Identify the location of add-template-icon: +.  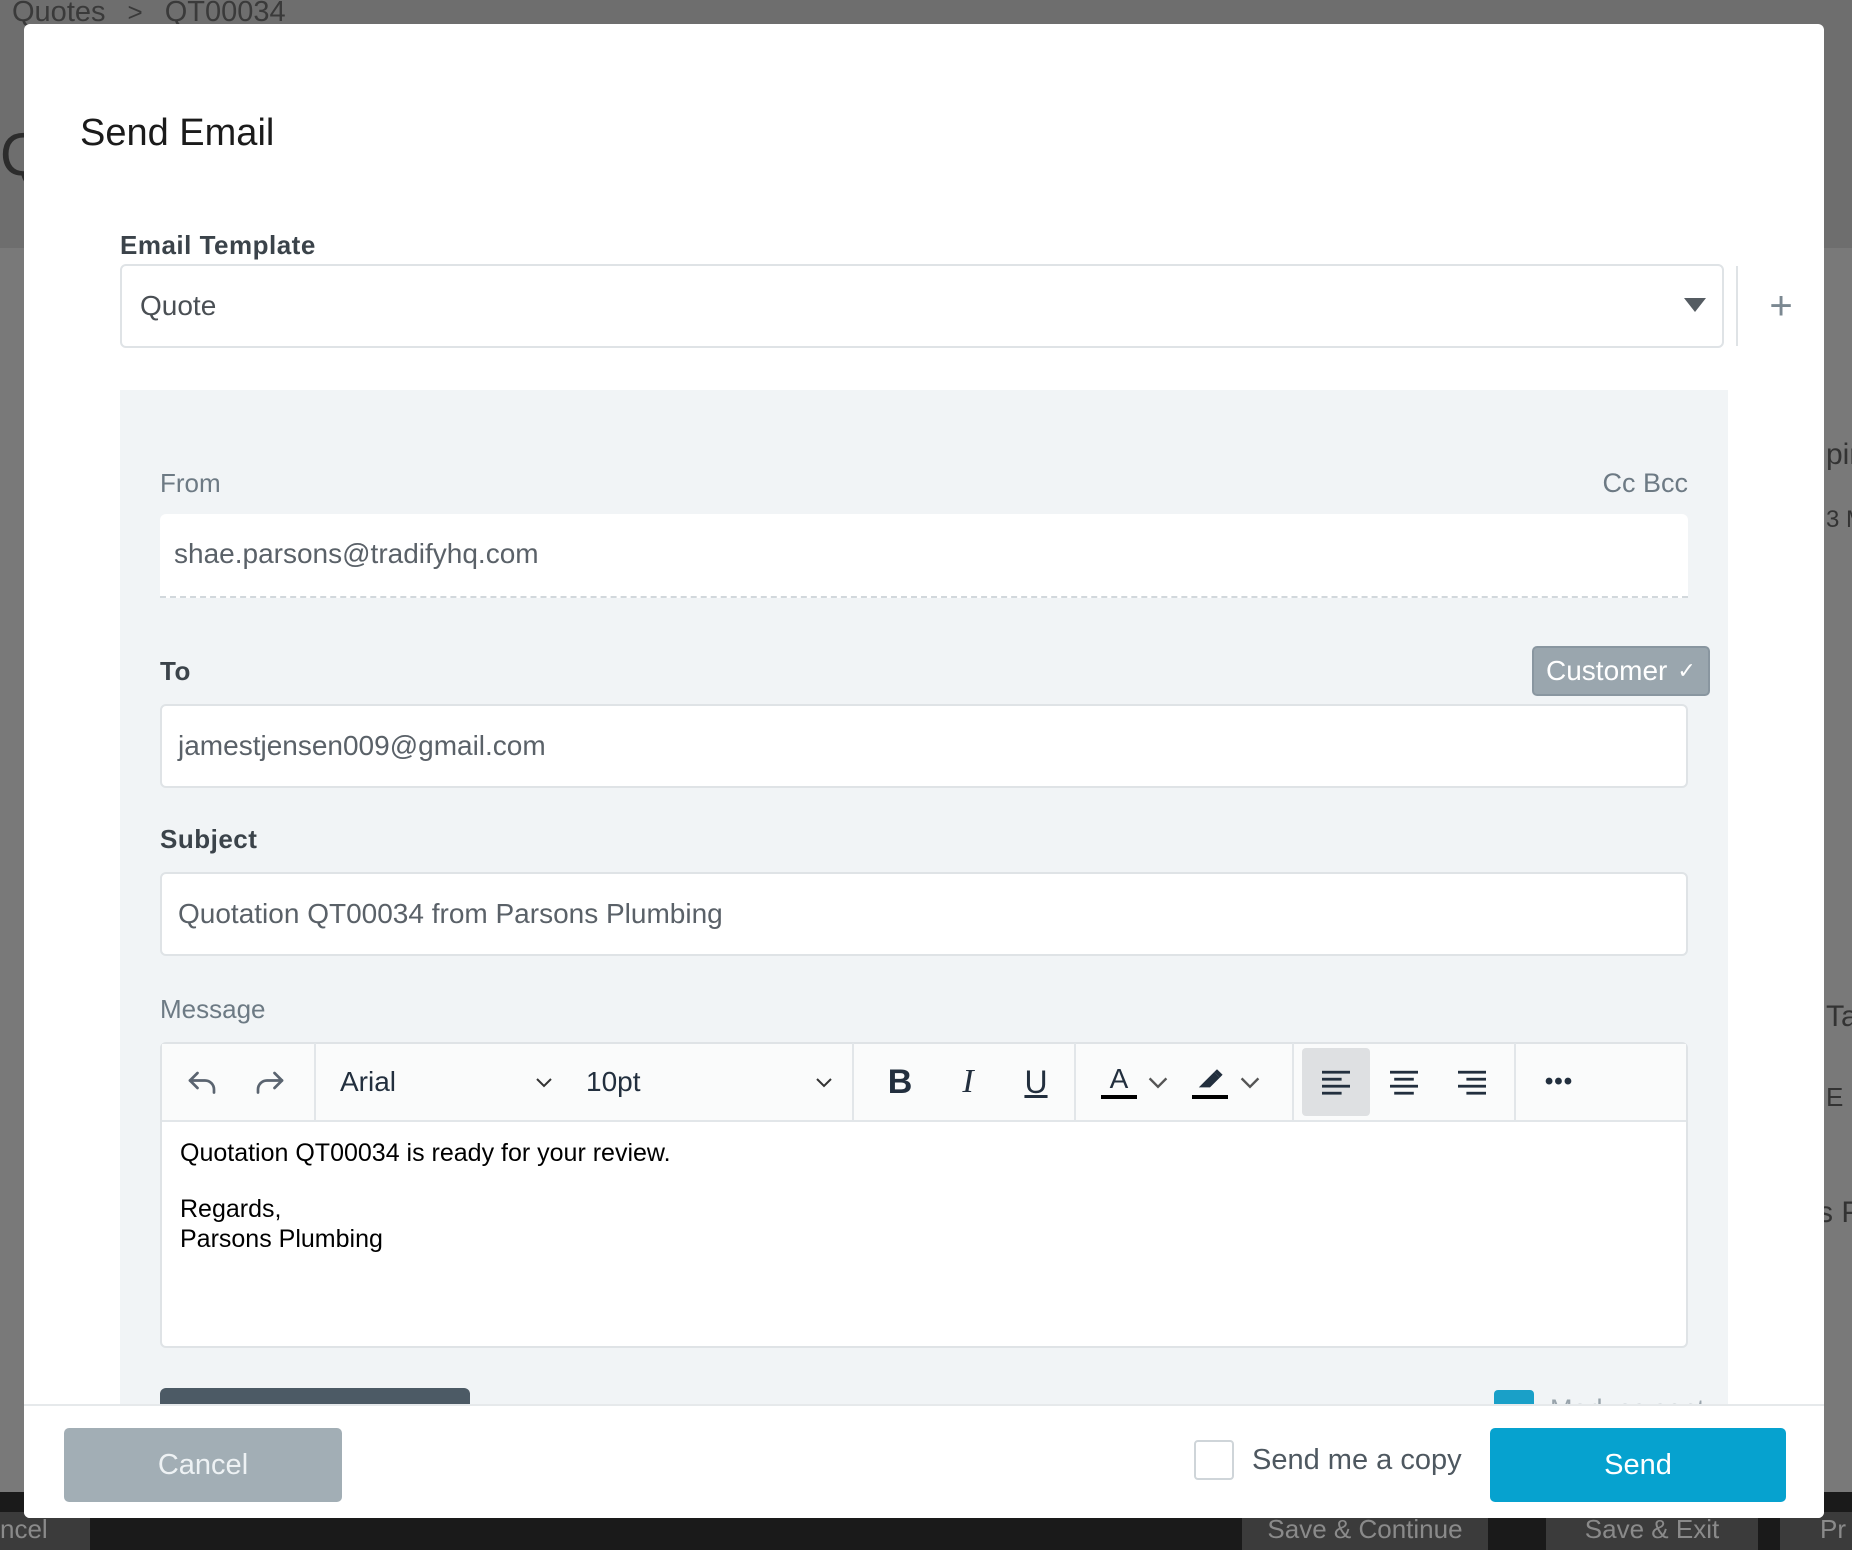
(1781, 306).